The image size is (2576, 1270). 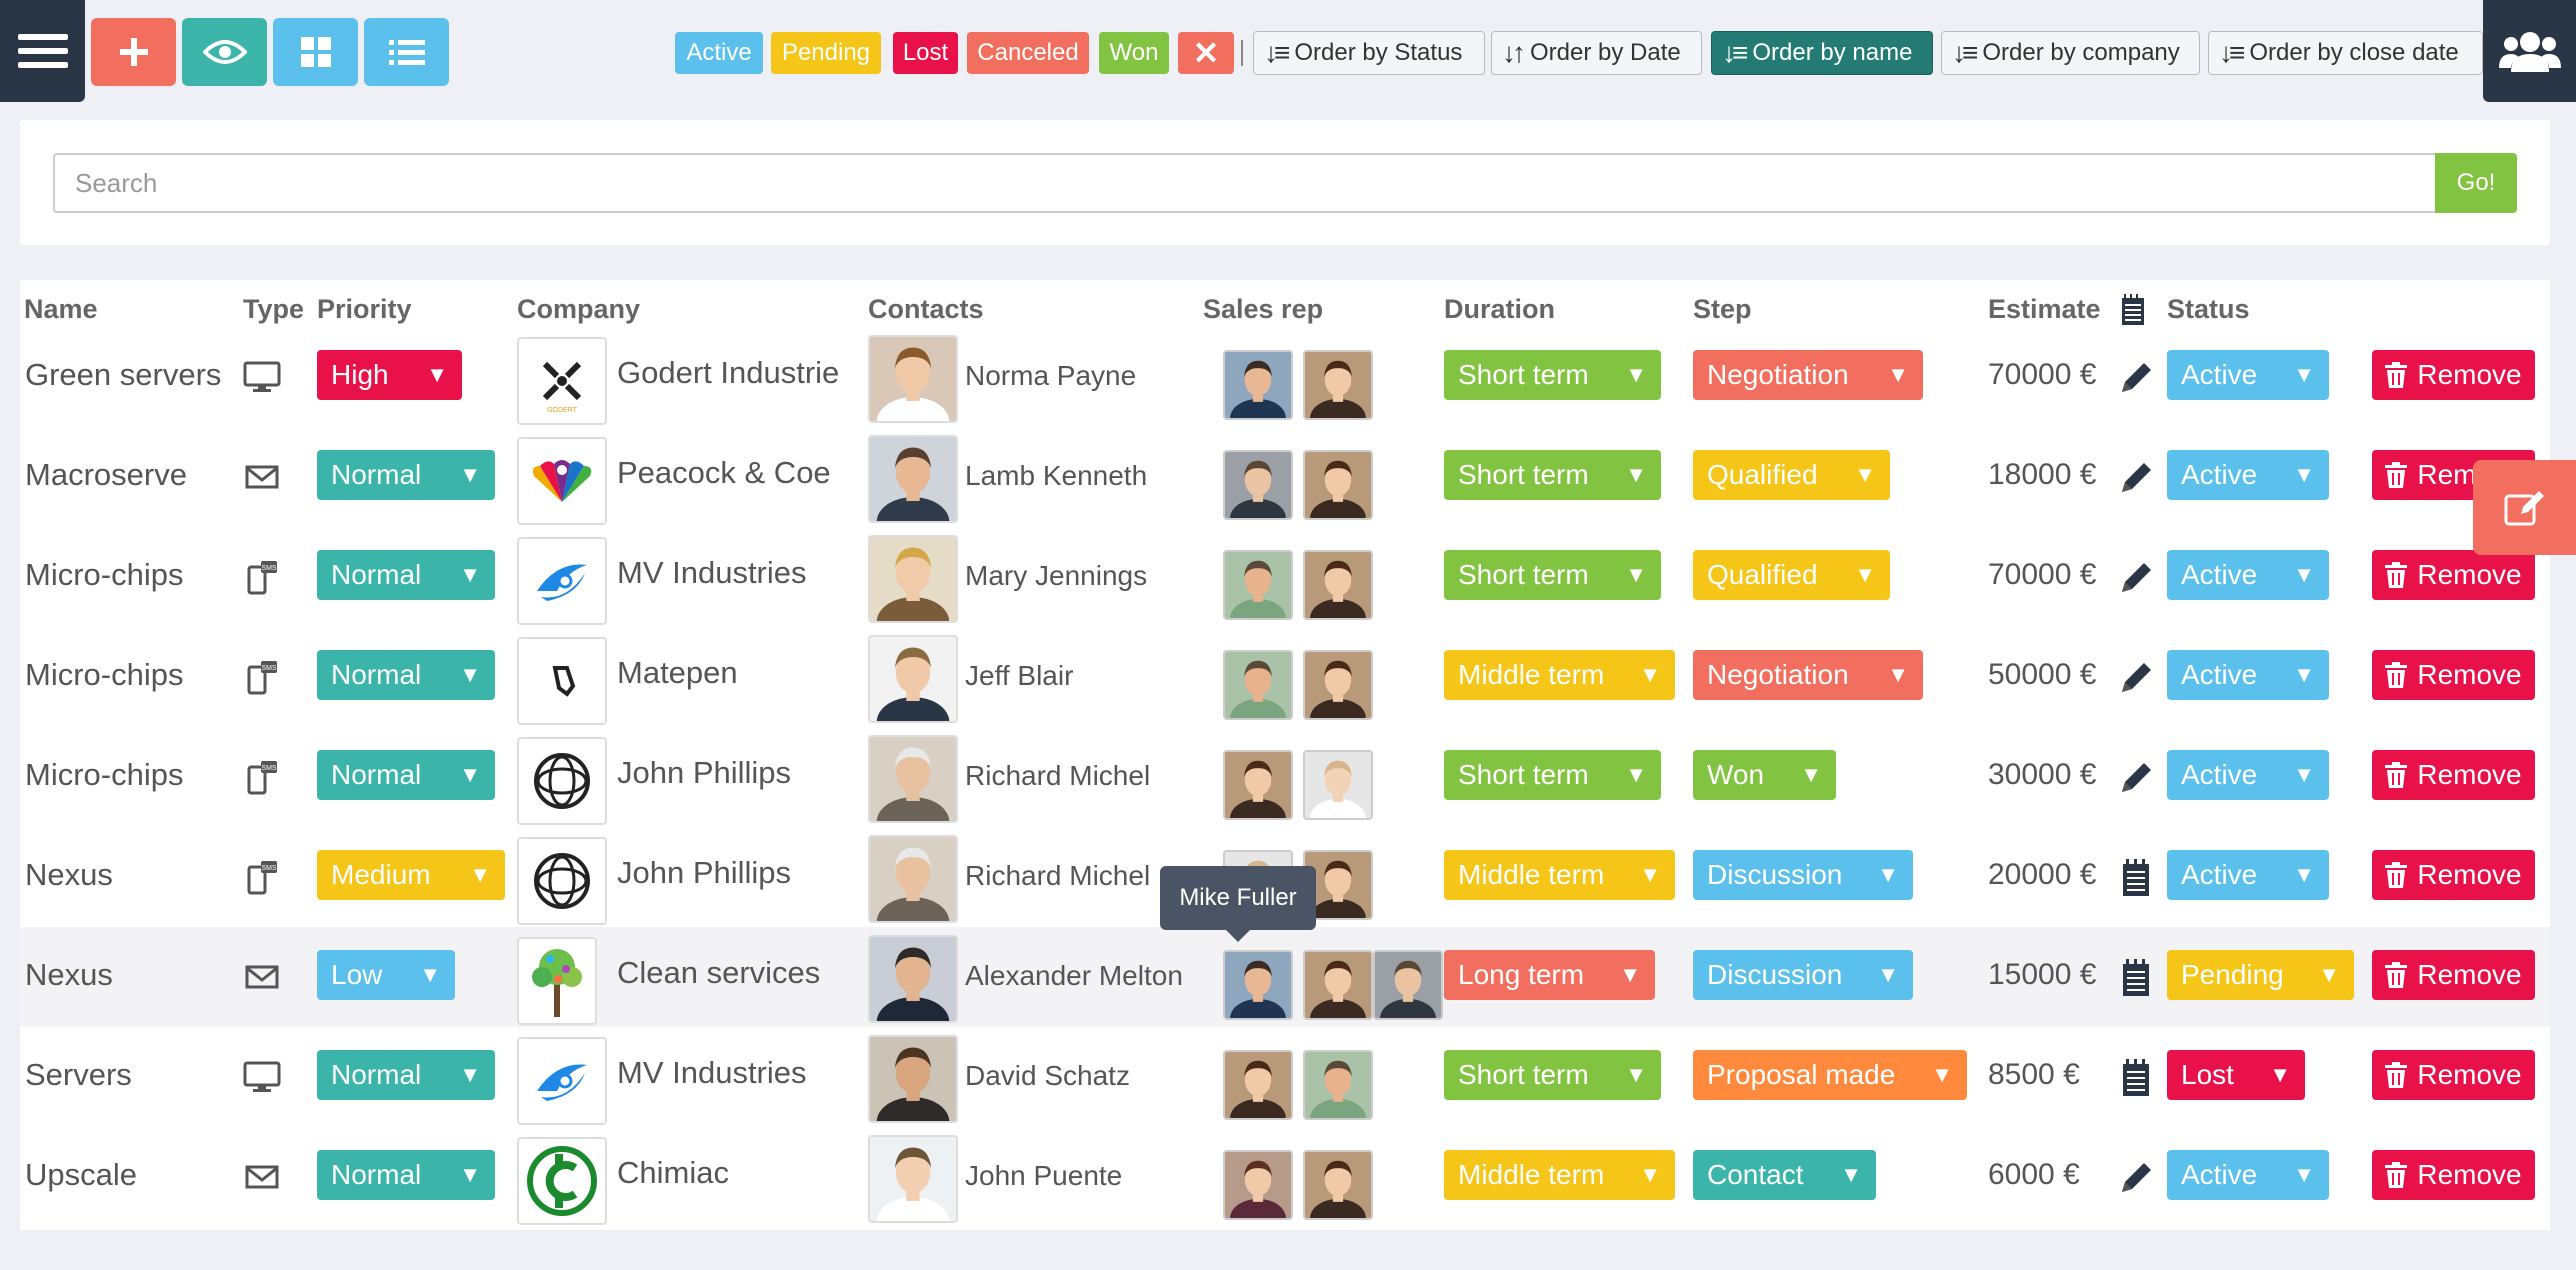 I want to click on filter-pending: Pending, so click(x=826, y=53).